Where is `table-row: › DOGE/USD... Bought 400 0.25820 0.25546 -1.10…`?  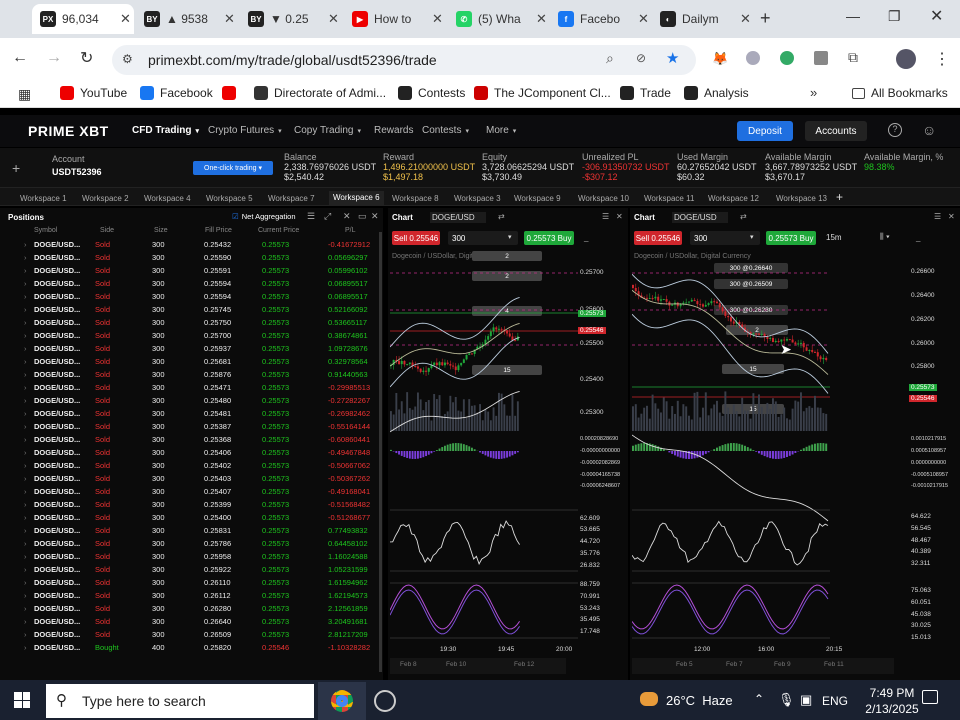
table-row: › DOGE/USD... Bought 400 0.25820 0.25546 -1.10… is located at coordinates (186, 647).